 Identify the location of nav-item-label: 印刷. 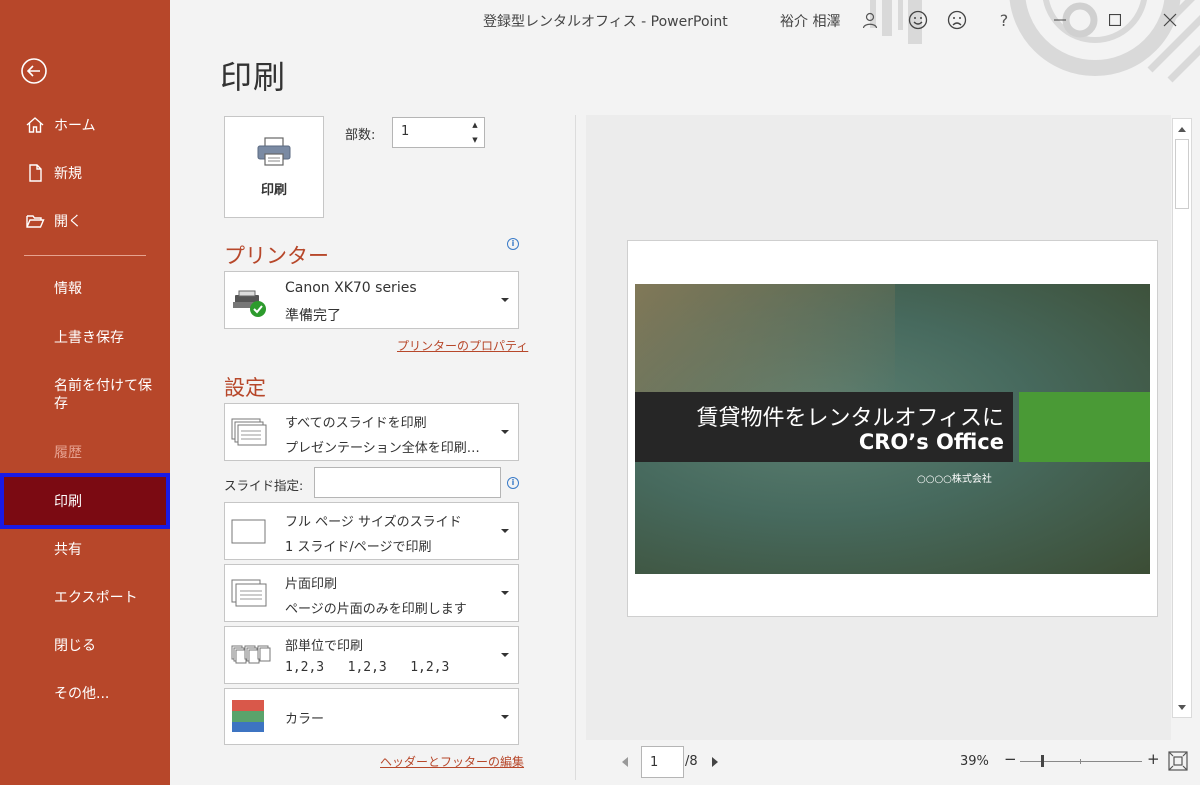
(68, 502).